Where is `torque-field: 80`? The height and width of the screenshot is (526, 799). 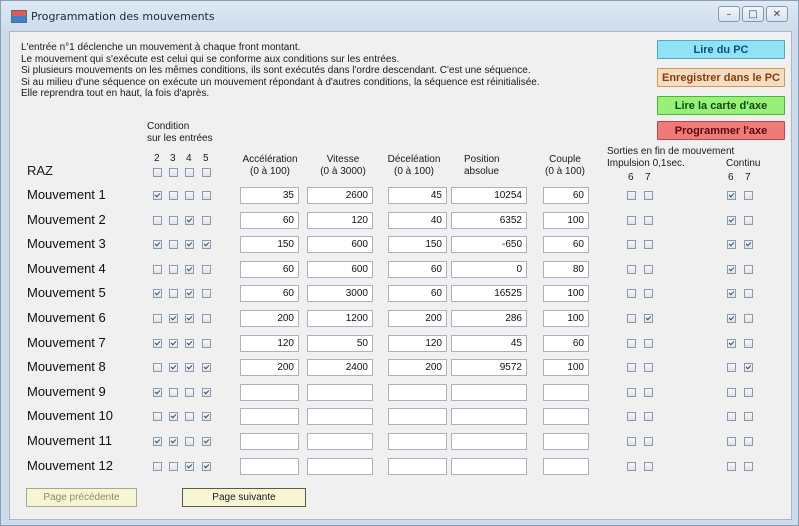 torque-field: 80 is located at coordinates (566, 269).